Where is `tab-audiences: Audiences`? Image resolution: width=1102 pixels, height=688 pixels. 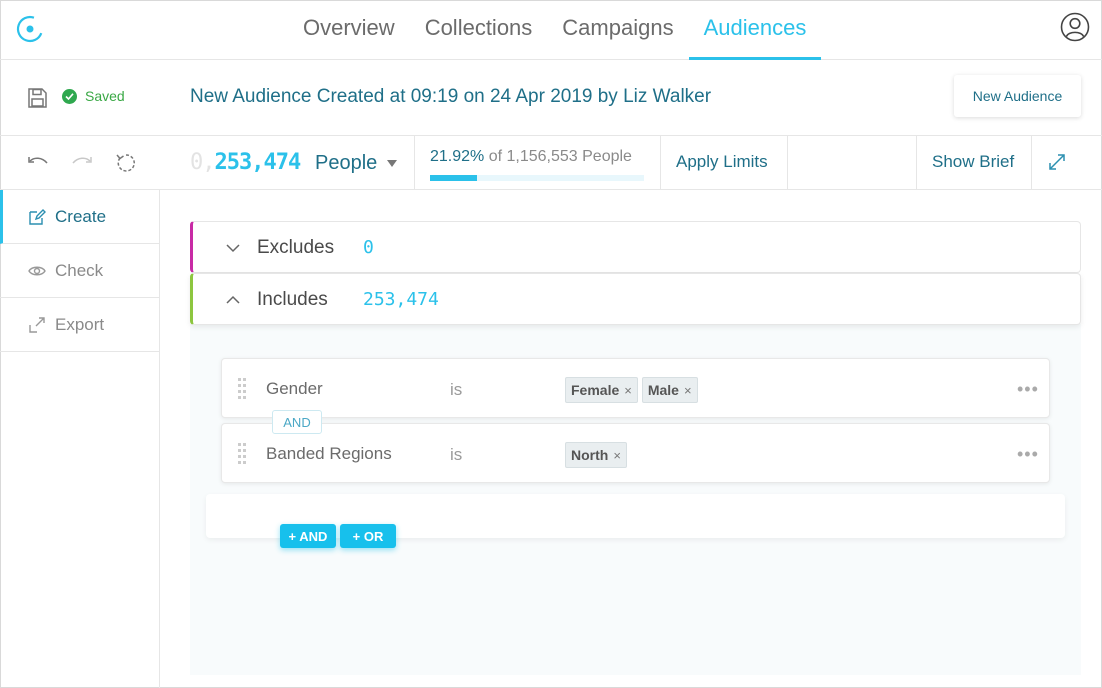 tab-audiences: Audiences is located at coordinates (755, 30).